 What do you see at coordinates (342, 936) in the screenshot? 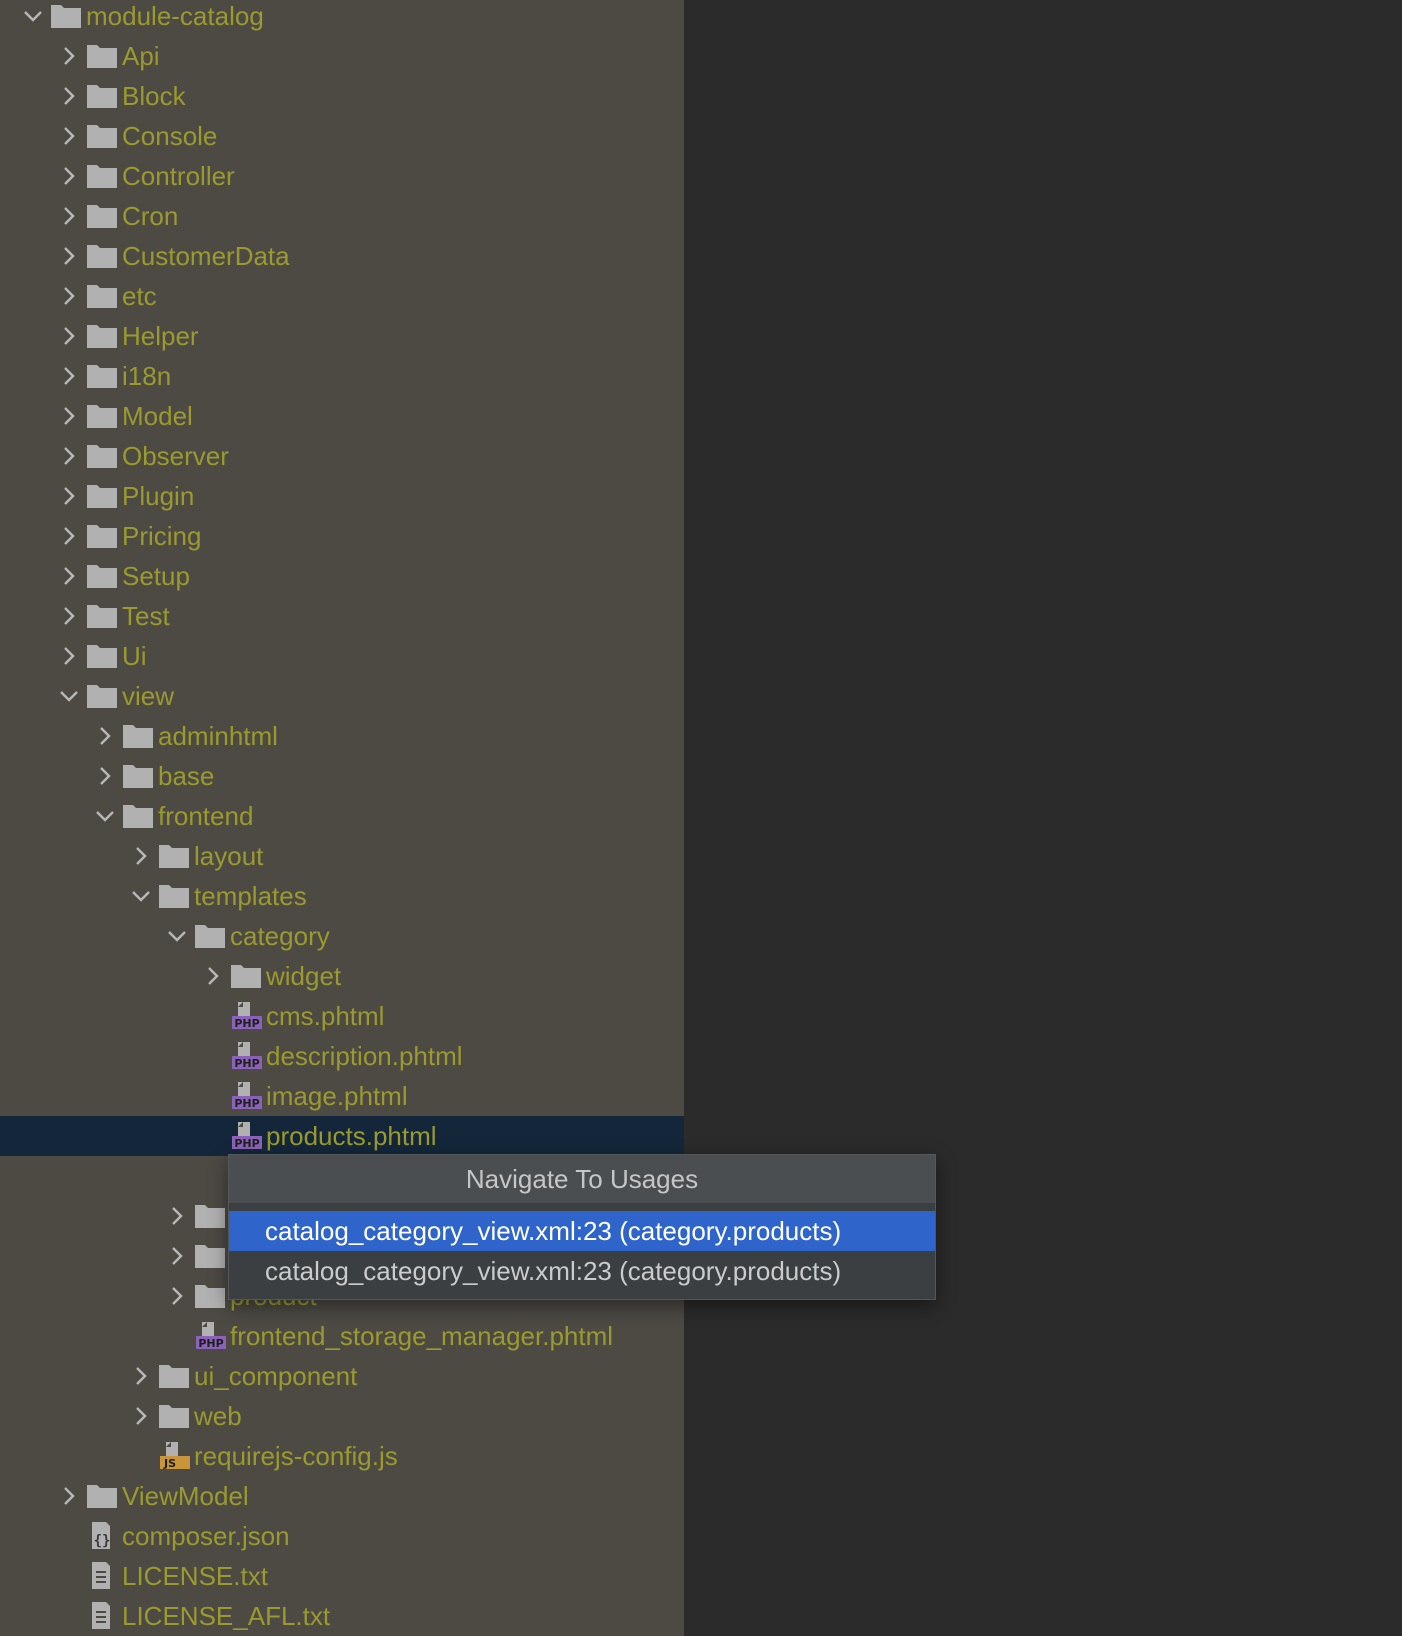
I see `tree-folder-row: category` at bounding box center [342, 936].